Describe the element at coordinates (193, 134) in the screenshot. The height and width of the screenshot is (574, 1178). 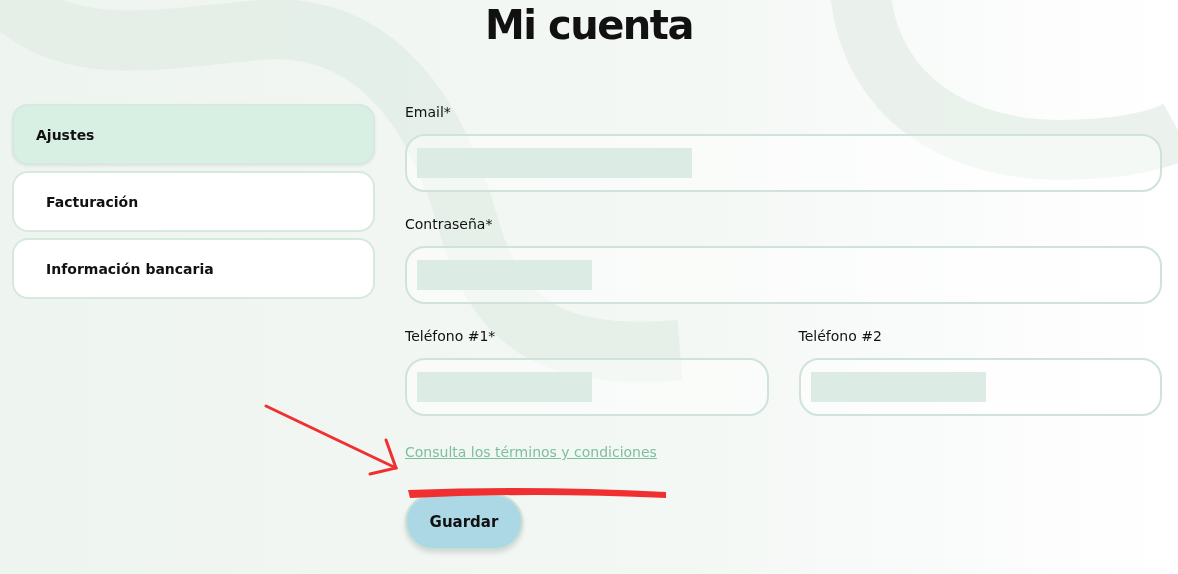
I see `sidebar-item: Ajustes` at that location.